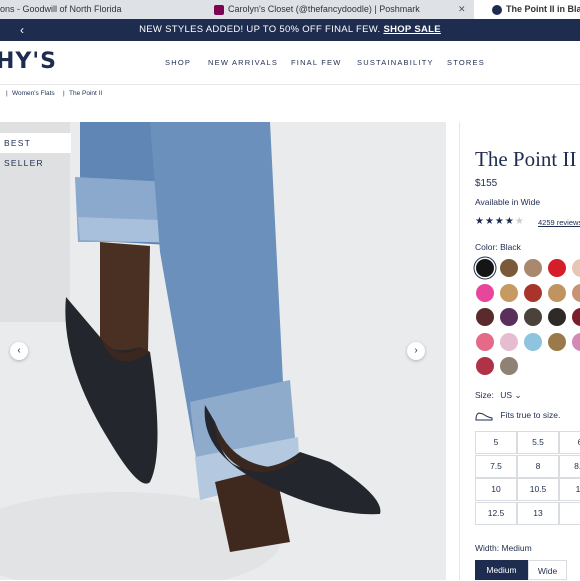 The height and width of the screenshot is (581, 580). I want to click on fit-note-text: Fits true to size., so click(530, 415).